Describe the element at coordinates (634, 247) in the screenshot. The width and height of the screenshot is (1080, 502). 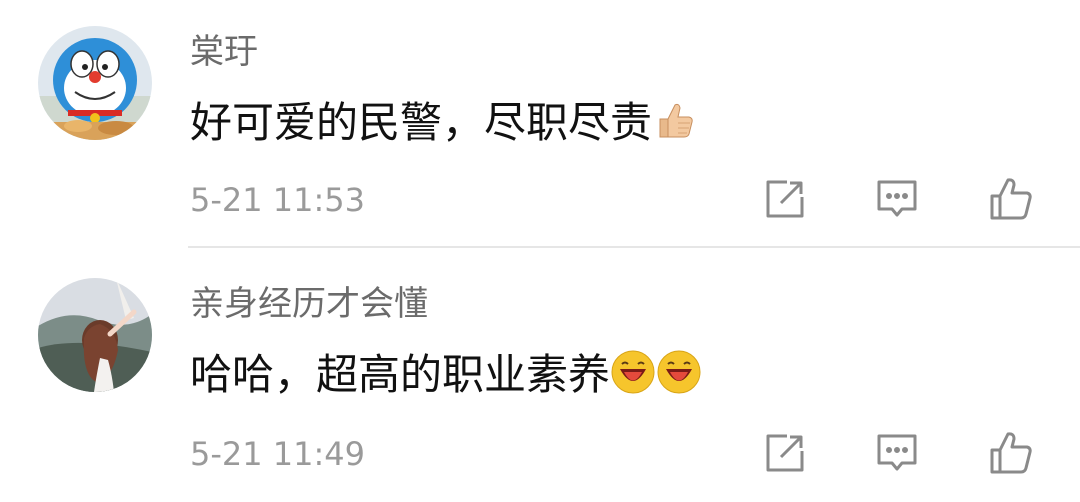
I see `divider` at that location.